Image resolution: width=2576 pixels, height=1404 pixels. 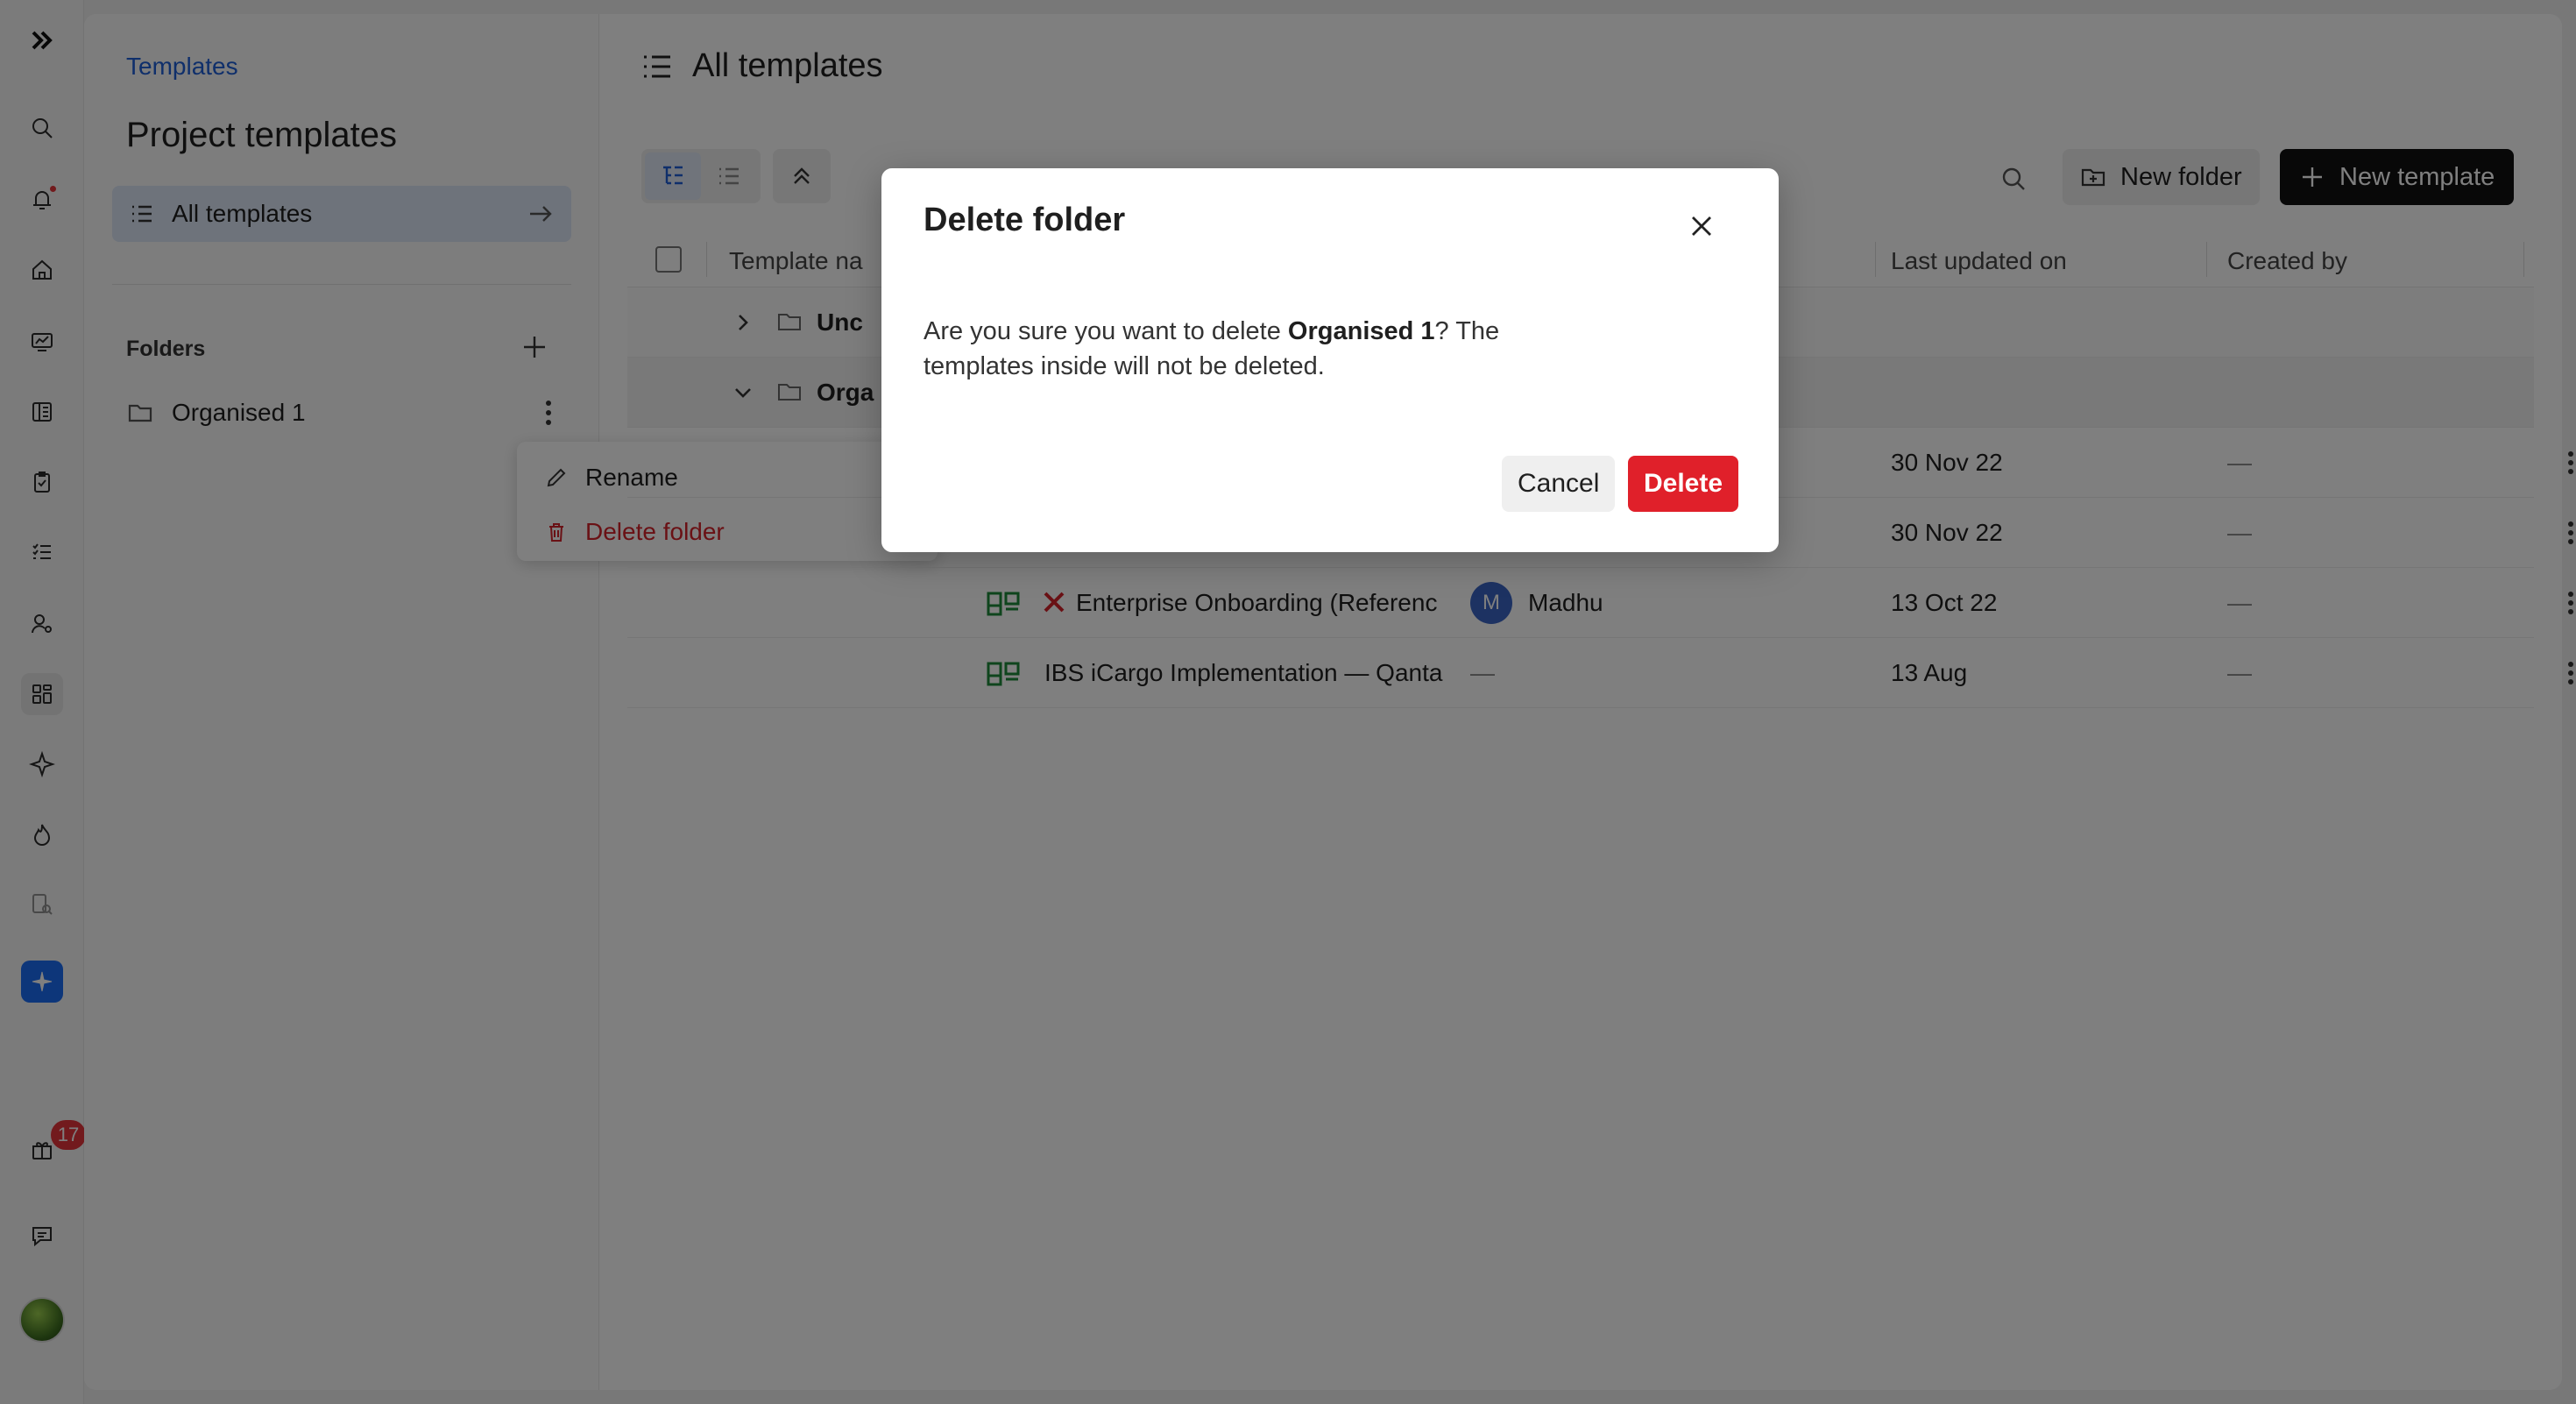 What do you see at coordinates (1361, 331) in the screenshot?
I see `folder-name: Organised 1` at bounding box center [1361, 331].